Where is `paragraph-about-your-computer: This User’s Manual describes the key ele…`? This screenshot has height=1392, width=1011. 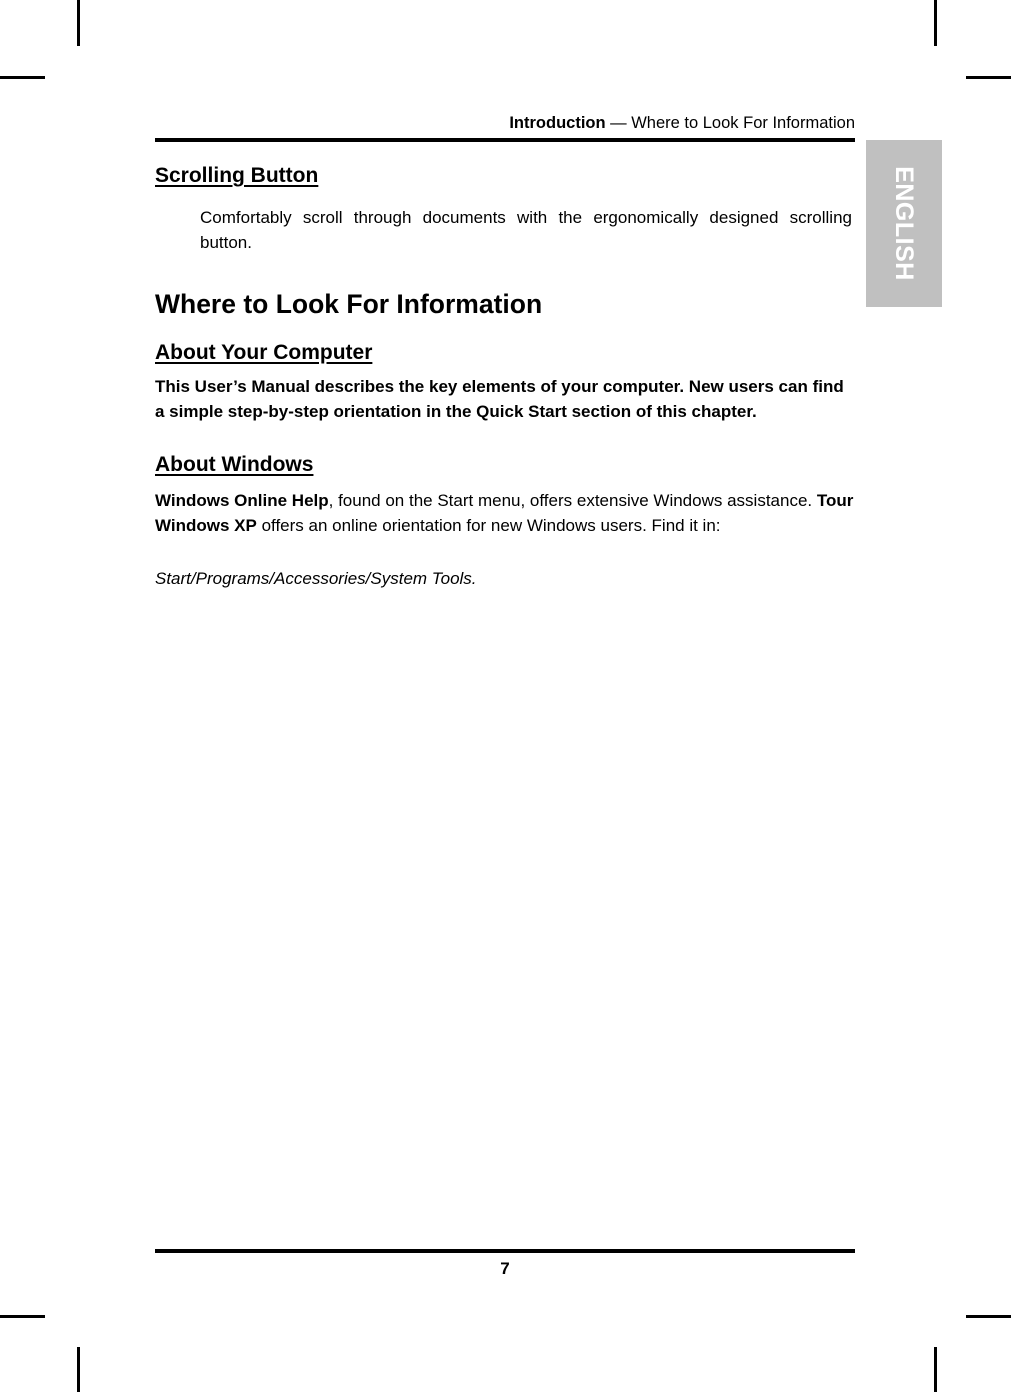 paragraph-about-your-computer: This User’s Manual describes the key ele… is located at coordinates (499, 399).